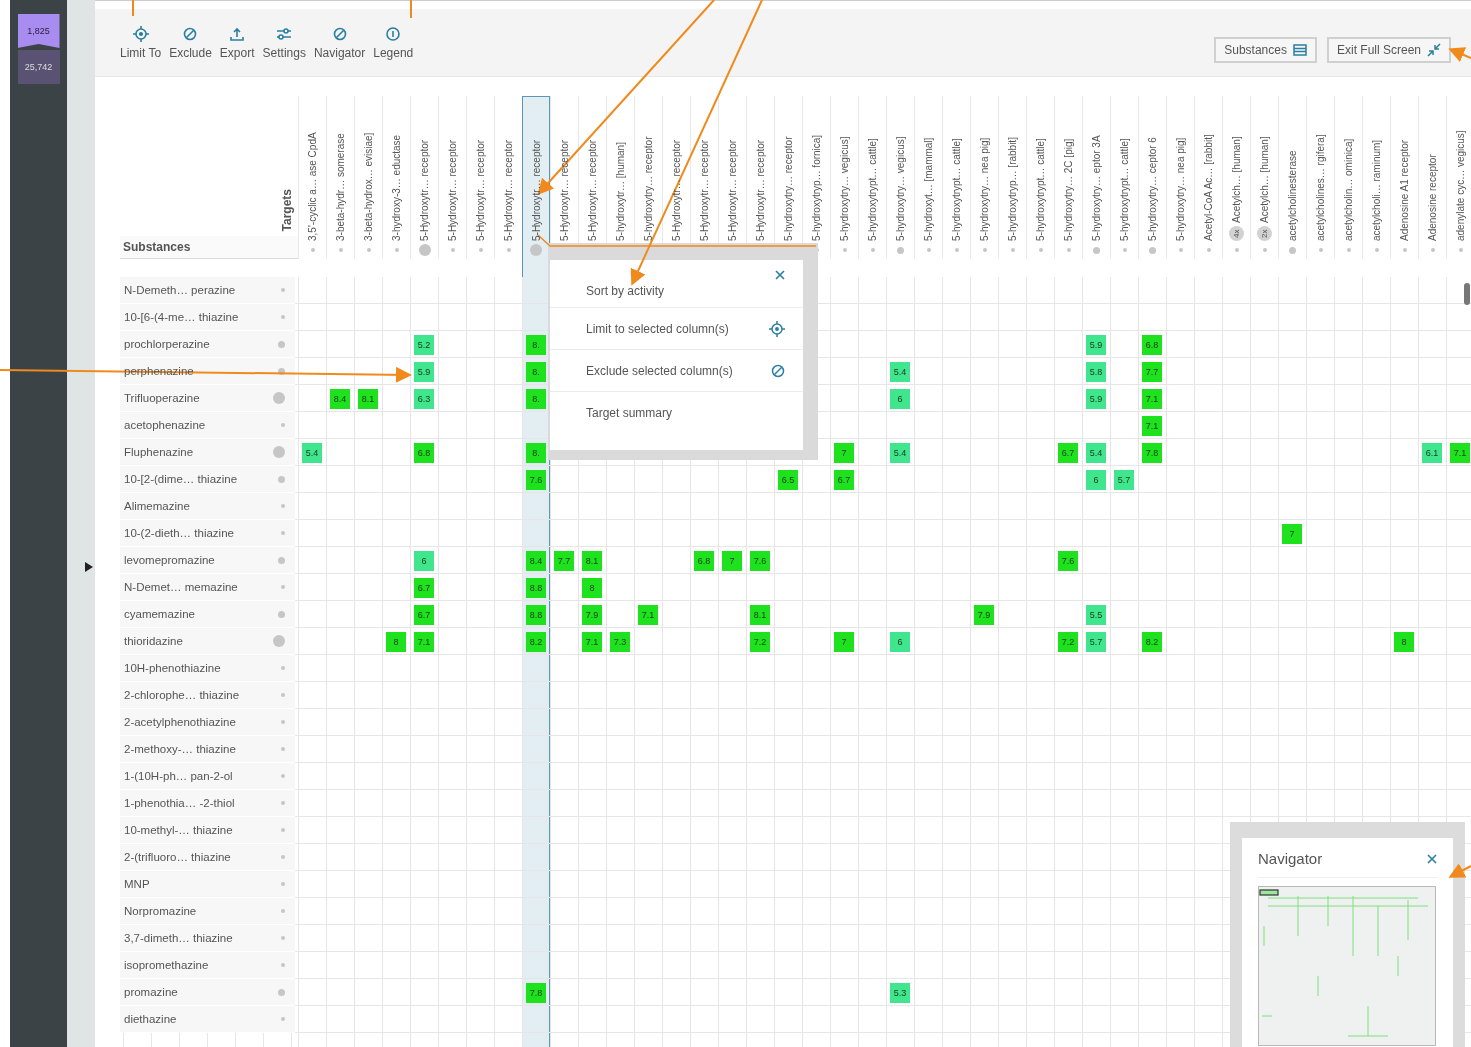  What do you see at coordinates (207, 884) in the screenshot?
I see `substance-row-header: MNP` at bounding box center [207, 884].